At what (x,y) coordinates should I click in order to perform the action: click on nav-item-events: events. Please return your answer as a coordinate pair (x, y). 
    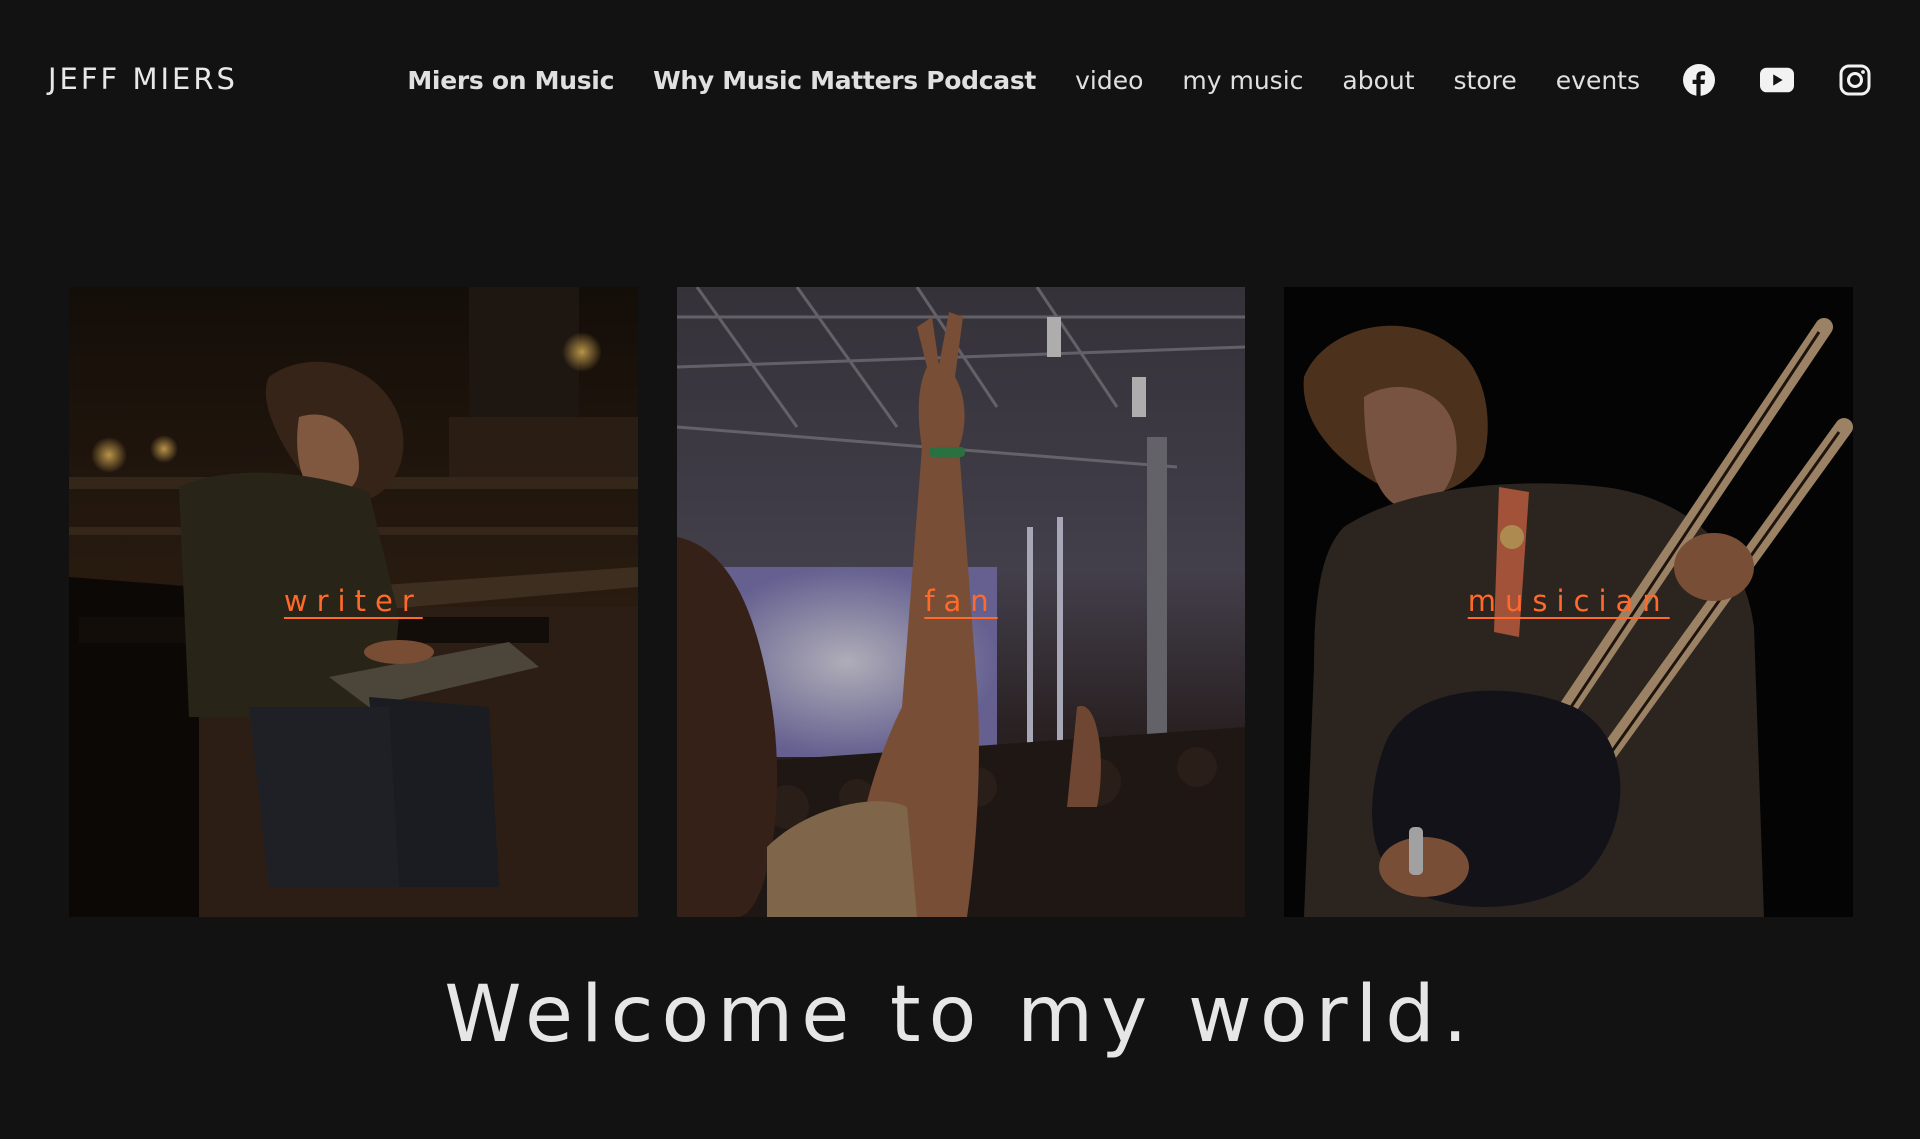
    Looking at the image, I should click on (1598, 80).